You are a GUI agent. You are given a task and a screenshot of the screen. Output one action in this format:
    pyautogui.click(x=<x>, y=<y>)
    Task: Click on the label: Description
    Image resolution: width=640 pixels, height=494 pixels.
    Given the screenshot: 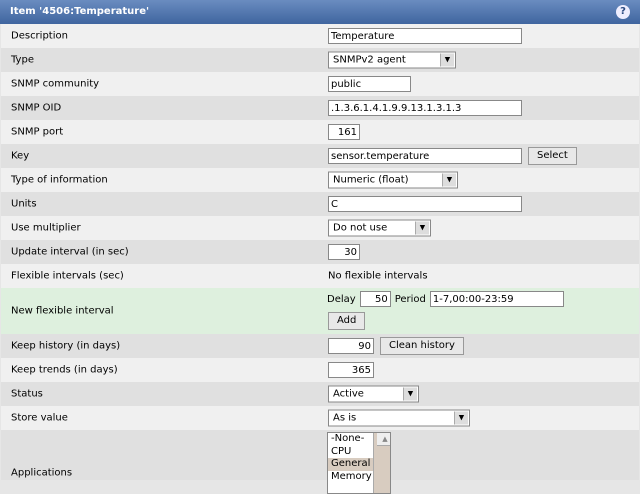 What is the action you would take?
    pyautogui.click(x=39, y=36)
    